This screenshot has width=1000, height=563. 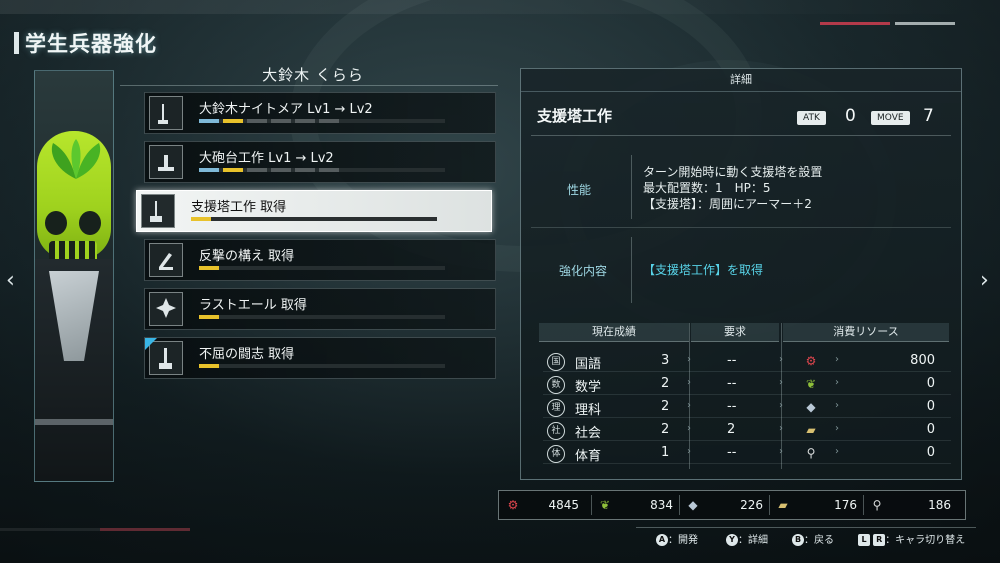 I want to click on leaf-hair-icon, so click(x=76, y=159).